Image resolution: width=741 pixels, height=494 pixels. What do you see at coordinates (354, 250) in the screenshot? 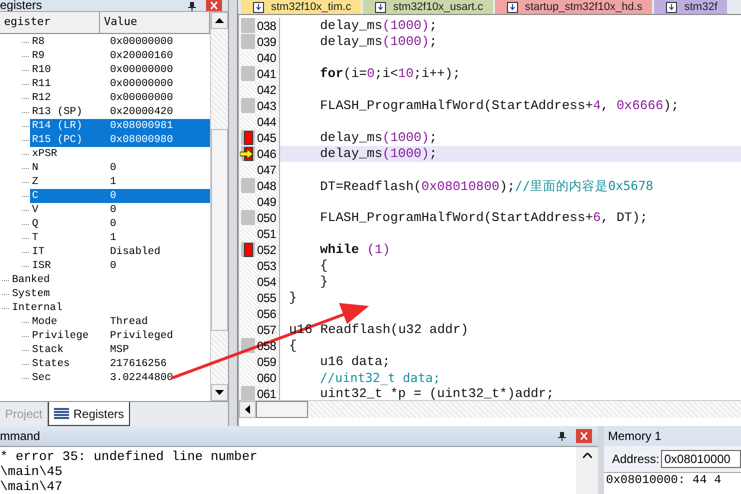
I see `code-line: while (1)` at bounding box center [354, 250].